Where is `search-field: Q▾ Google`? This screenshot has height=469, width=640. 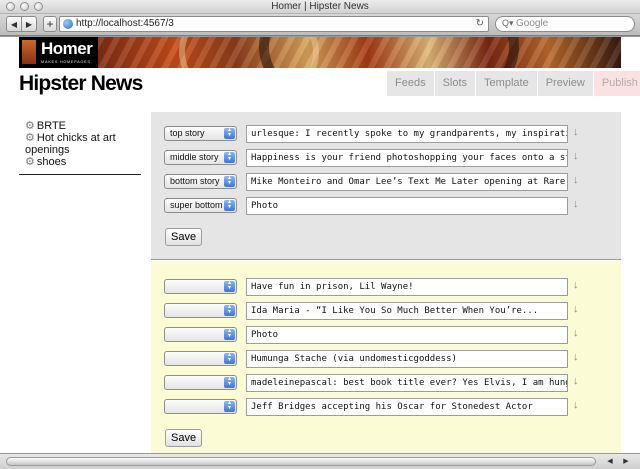
search-field: Q▾ Google is located at coordinates (565, 24).